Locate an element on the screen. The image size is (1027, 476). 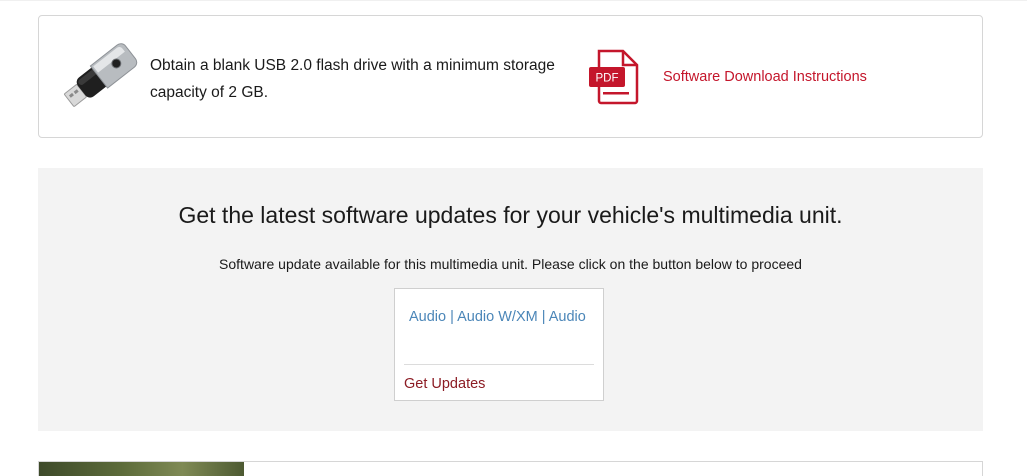
multimedia-unit-name: Audio | Audio W/XM | Audio is located at coordinates (499, 317).